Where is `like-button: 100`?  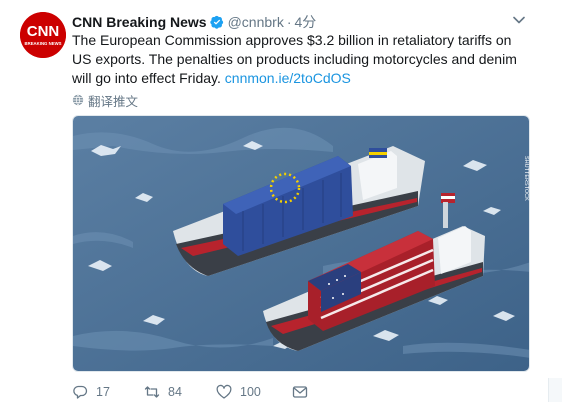 like-button: 100 is located at coordinates (254, 392).